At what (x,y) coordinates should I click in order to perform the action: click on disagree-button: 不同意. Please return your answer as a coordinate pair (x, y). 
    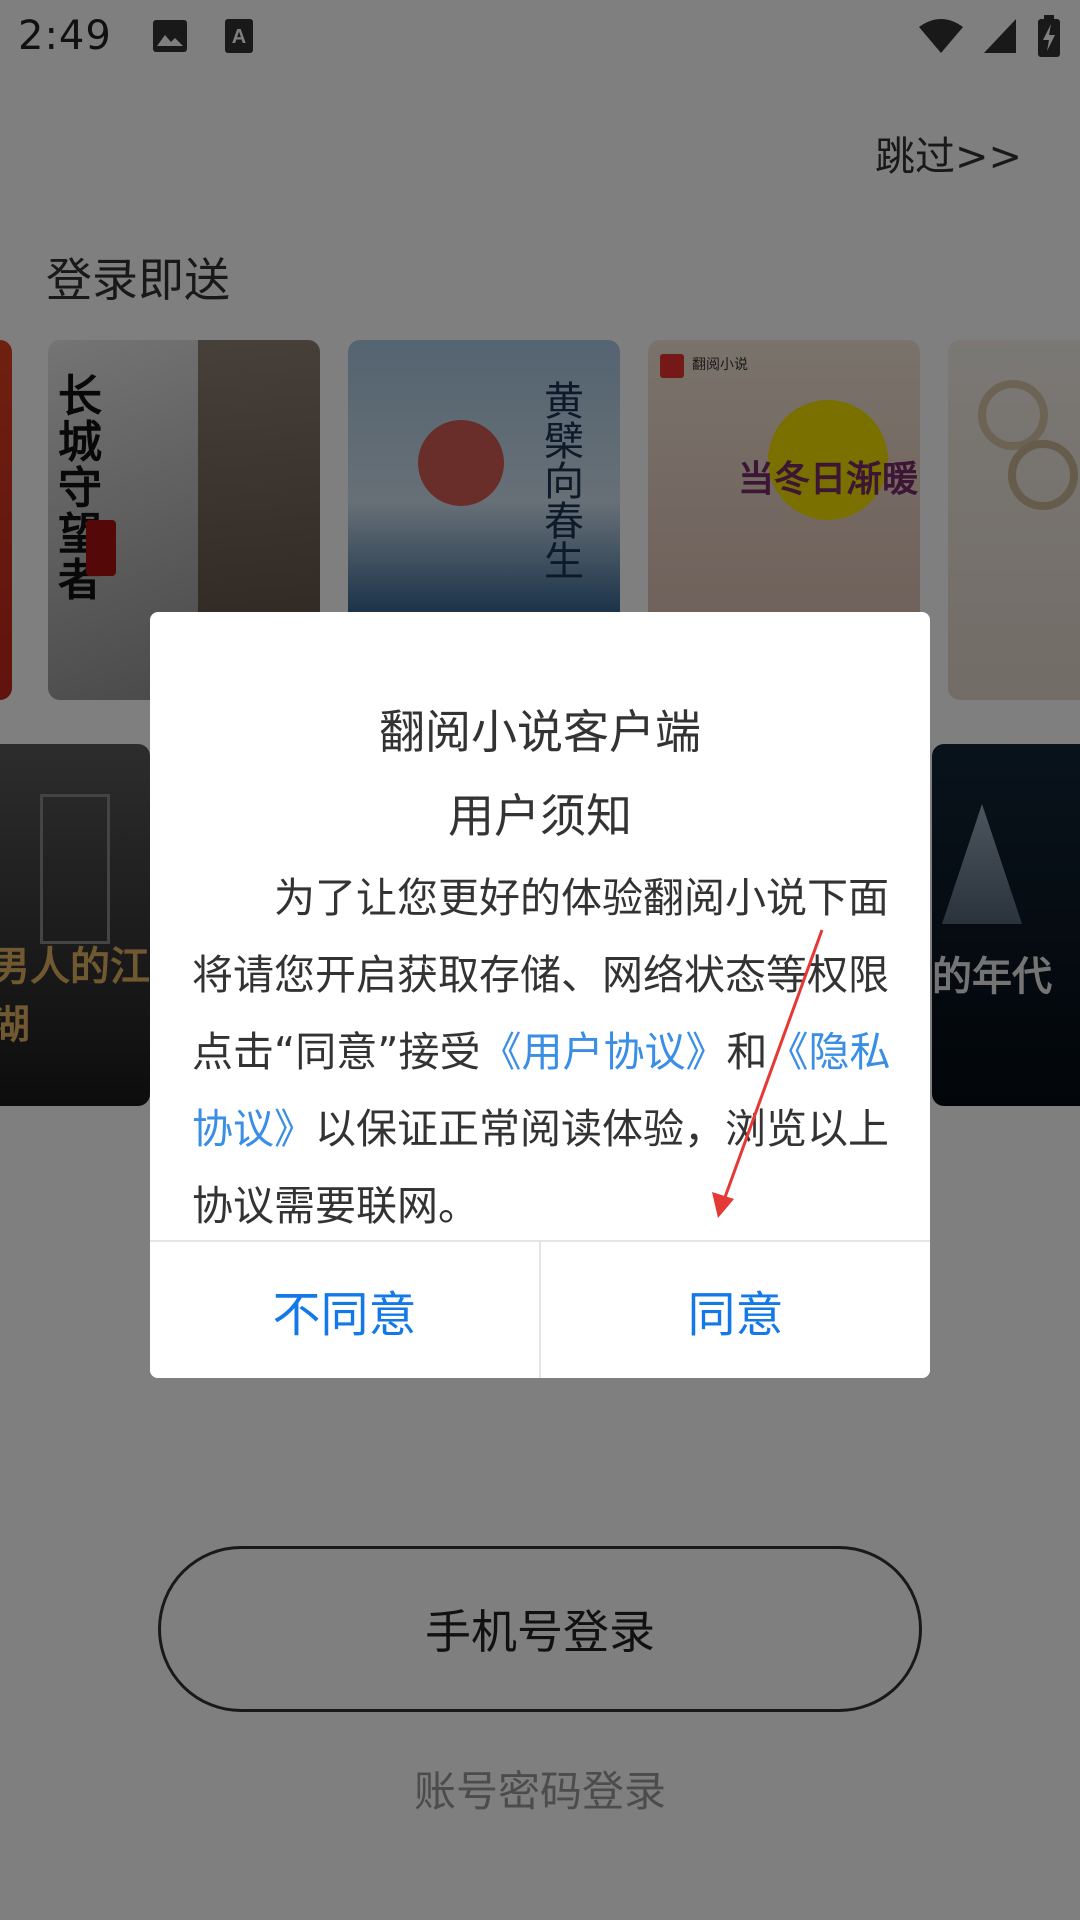
    Looking at the image, I should click on (344, 1310).